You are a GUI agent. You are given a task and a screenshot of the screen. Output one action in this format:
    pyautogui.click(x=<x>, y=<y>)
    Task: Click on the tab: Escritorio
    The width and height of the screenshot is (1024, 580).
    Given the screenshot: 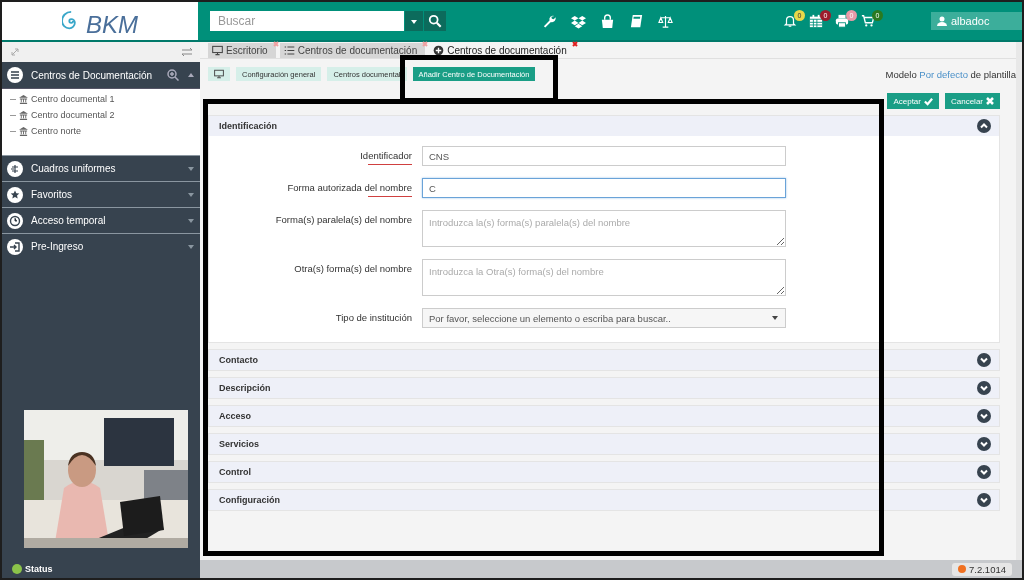 What is the action you would take?
    pyautogui.click(x=242, y=50)
    